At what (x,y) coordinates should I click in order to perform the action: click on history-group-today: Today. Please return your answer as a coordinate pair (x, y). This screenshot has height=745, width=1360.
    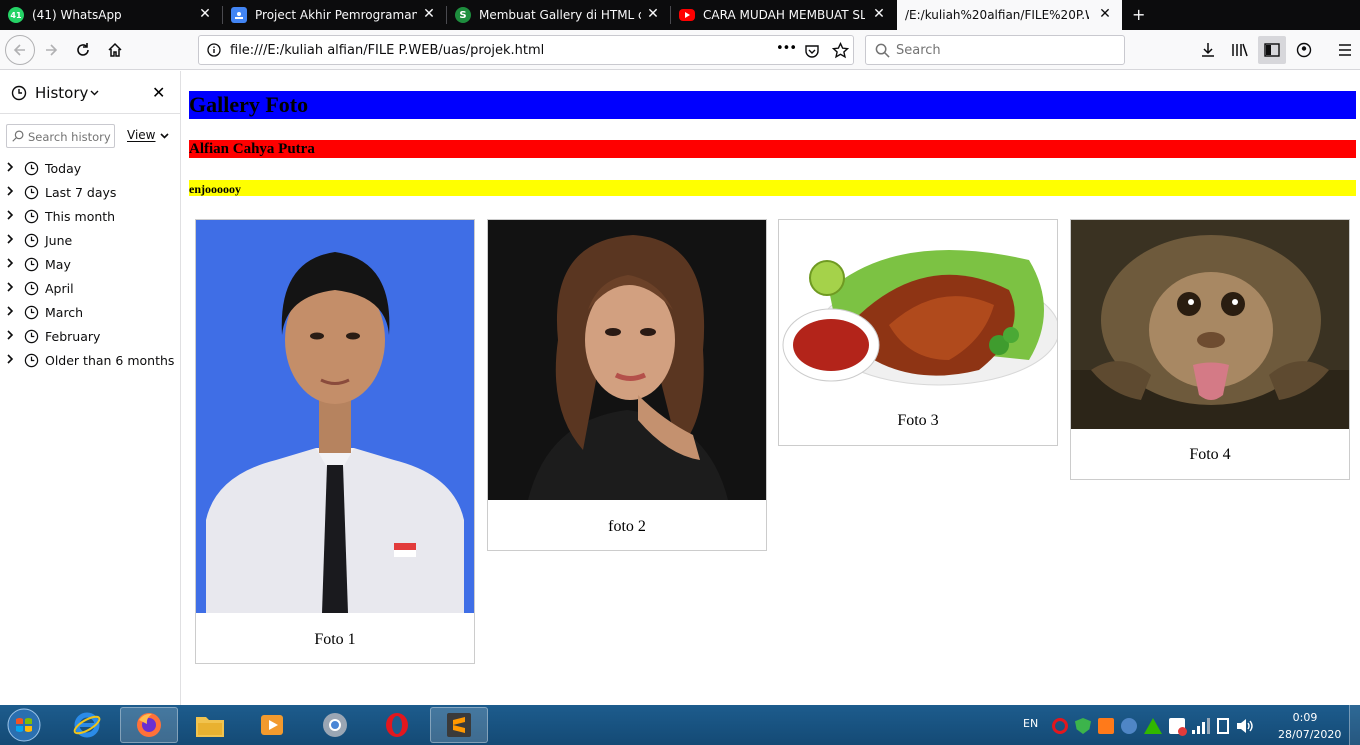
    Looking at the image, I should click on (43, 168).